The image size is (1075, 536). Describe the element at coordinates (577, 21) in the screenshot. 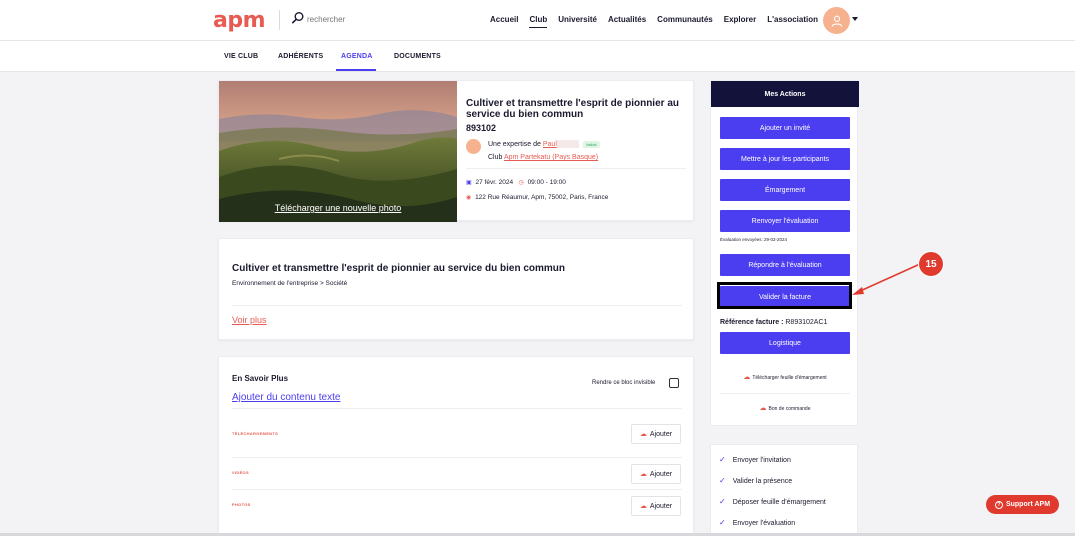

I see `nav-universite: Université` at that location.